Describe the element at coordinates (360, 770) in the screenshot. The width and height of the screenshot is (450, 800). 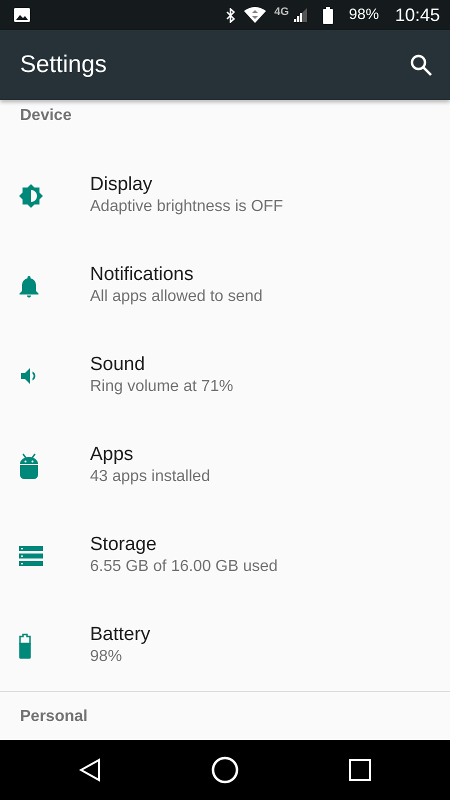
I see `recents-button` at that location.